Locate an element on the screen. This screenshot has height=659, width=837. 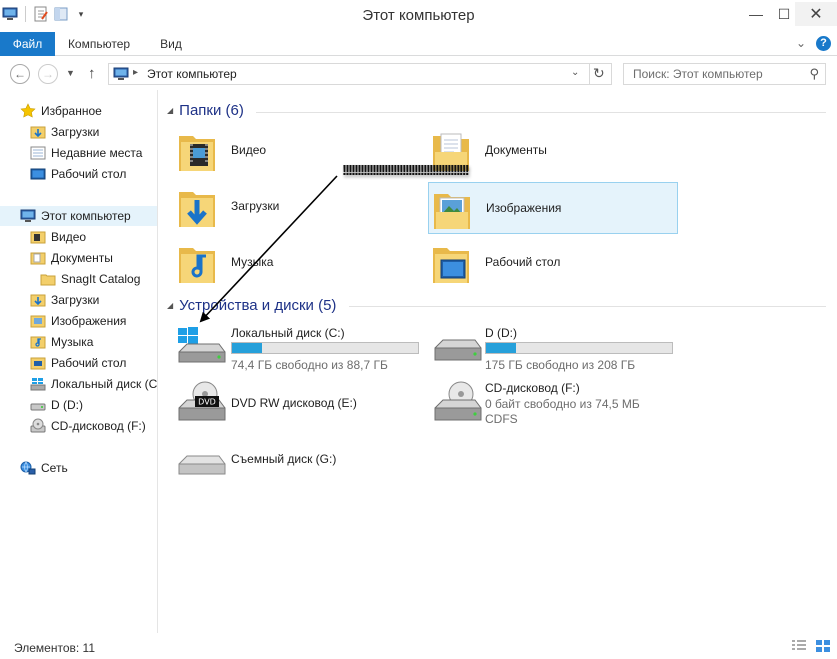
nav-favorites: Избранное is located at coordinates (61, 111).